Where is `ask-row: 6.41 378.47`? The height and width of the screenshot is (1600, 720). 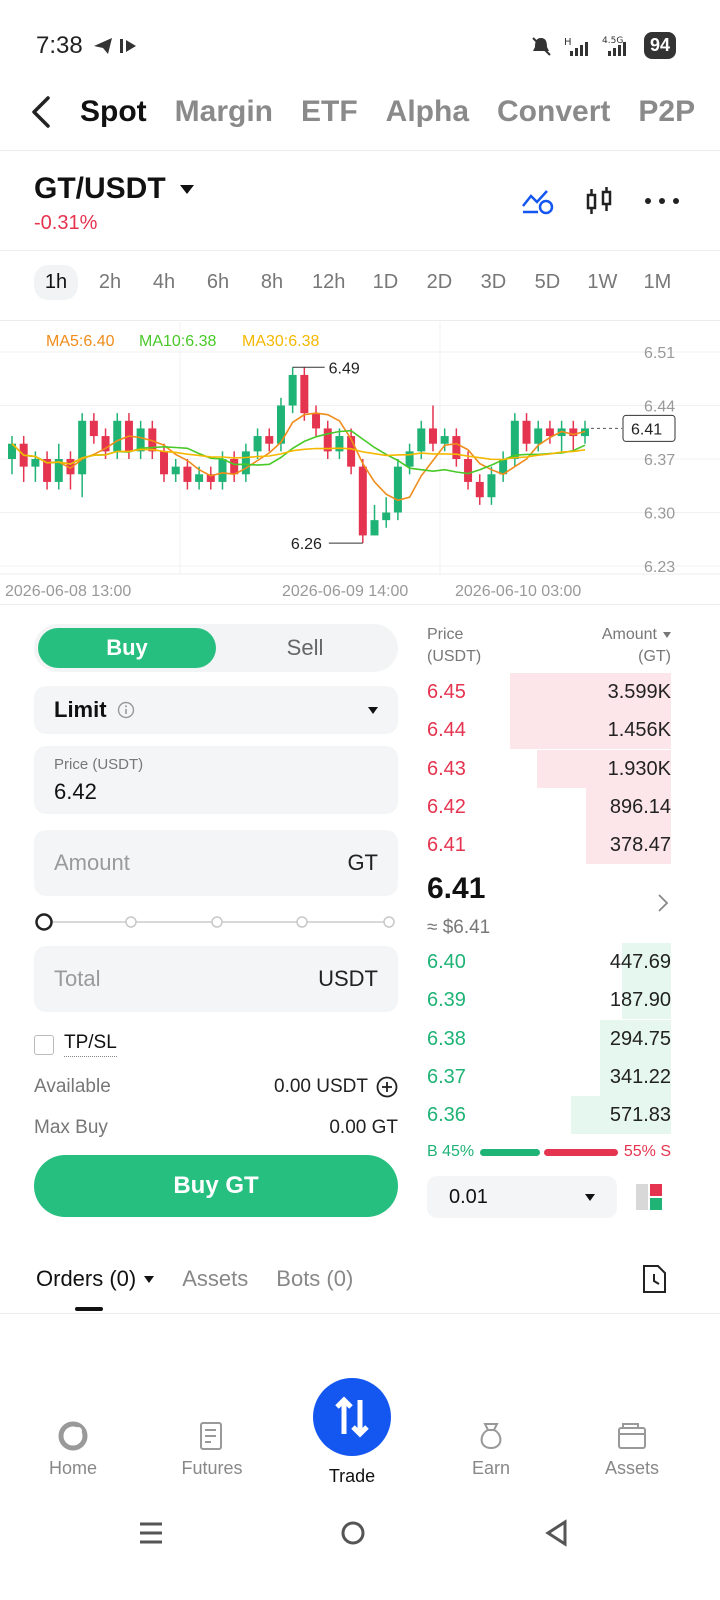 ask-row: 6.41 378.47 is located at coordinates (549, 845).